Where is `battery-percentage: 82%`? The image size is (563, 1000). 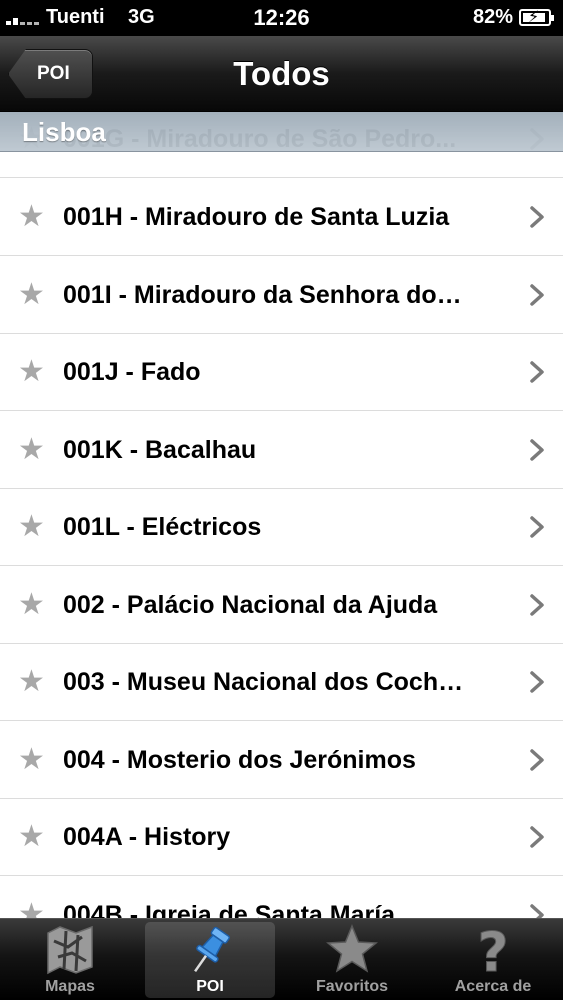
battery-percentage: 82% is located at coordinates (492, 17).